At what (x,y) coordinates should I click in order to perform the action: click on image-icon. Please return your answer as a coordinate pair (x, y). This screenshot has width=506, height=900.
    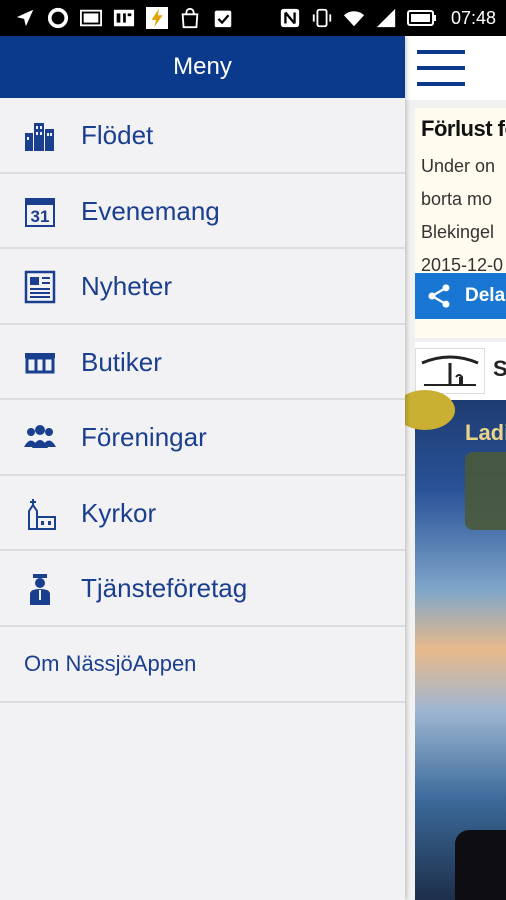
    Looking at the image, I should click on (91, 18).